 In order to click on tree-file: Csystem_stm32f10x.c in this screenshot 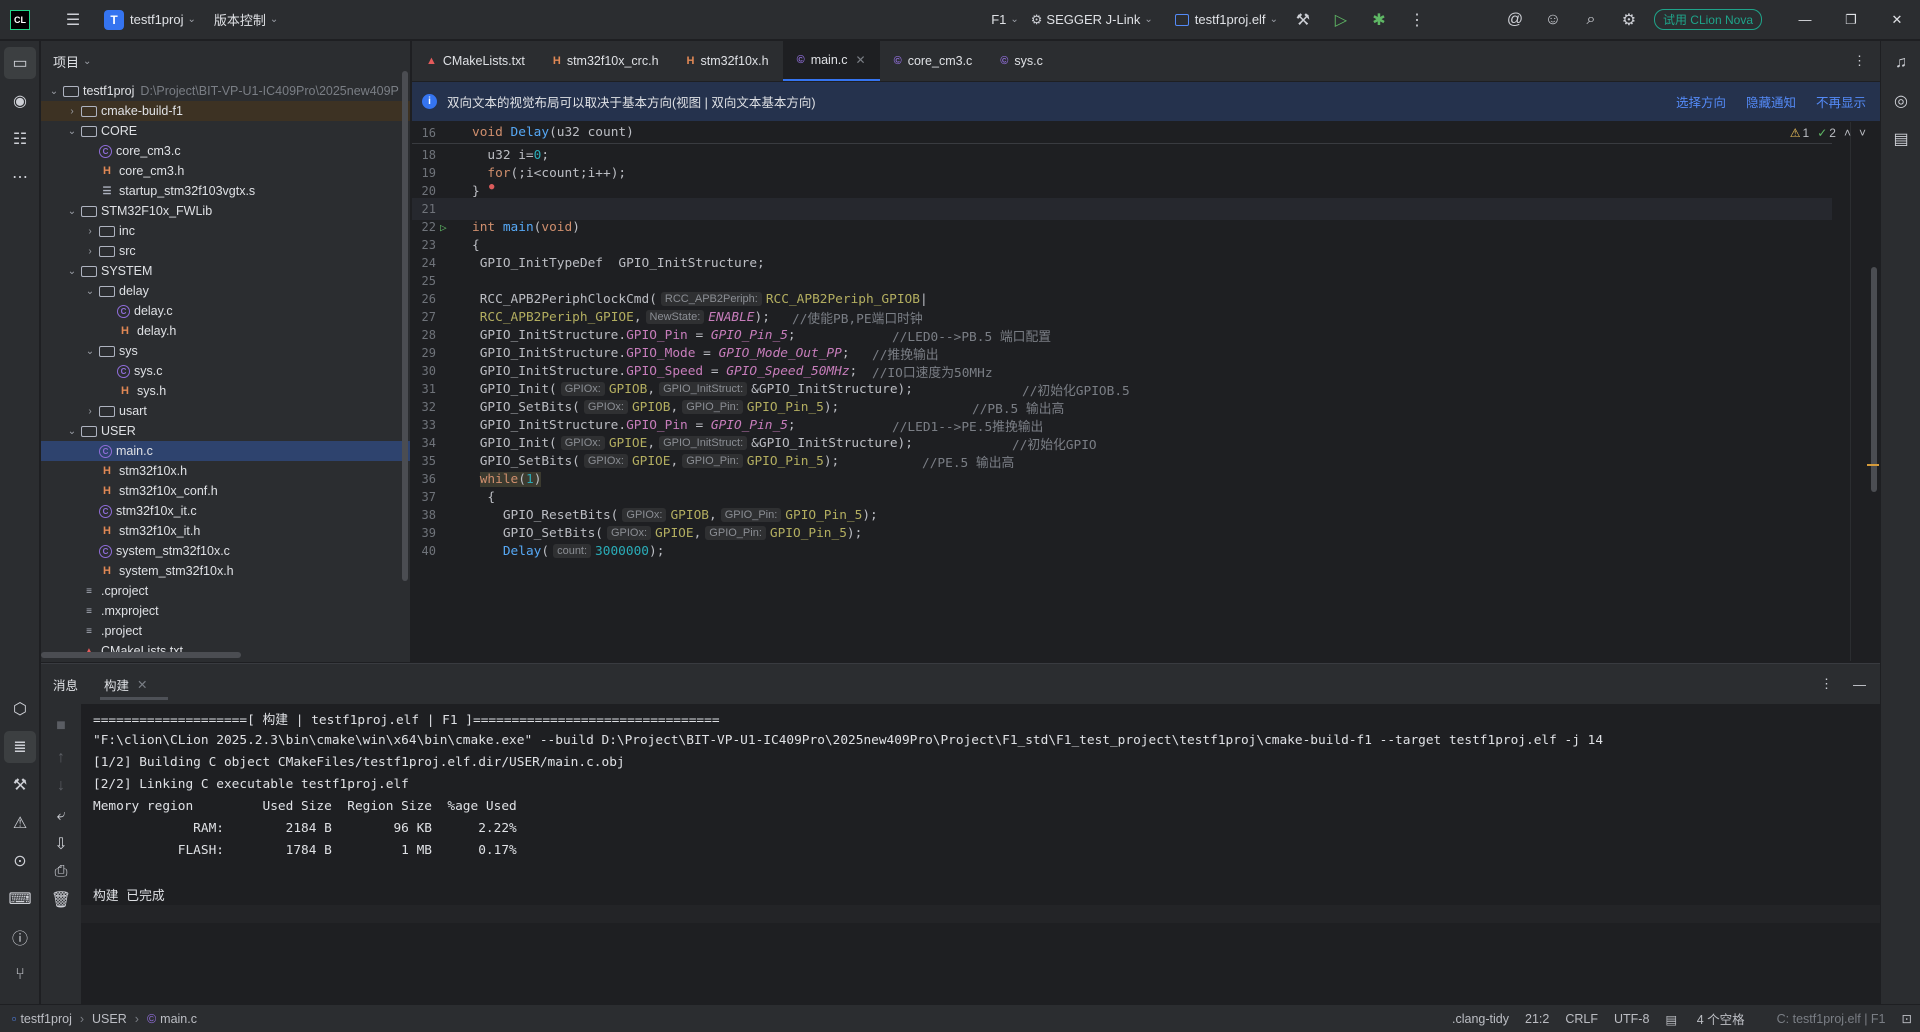, I will do `click(225, 551)`.